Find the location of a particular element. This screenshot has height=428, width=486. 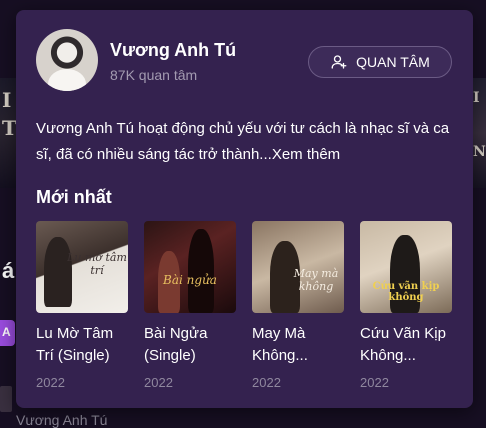

album-card: May mà không May Mà Không... 2022 is located at coordinates (298, 305).